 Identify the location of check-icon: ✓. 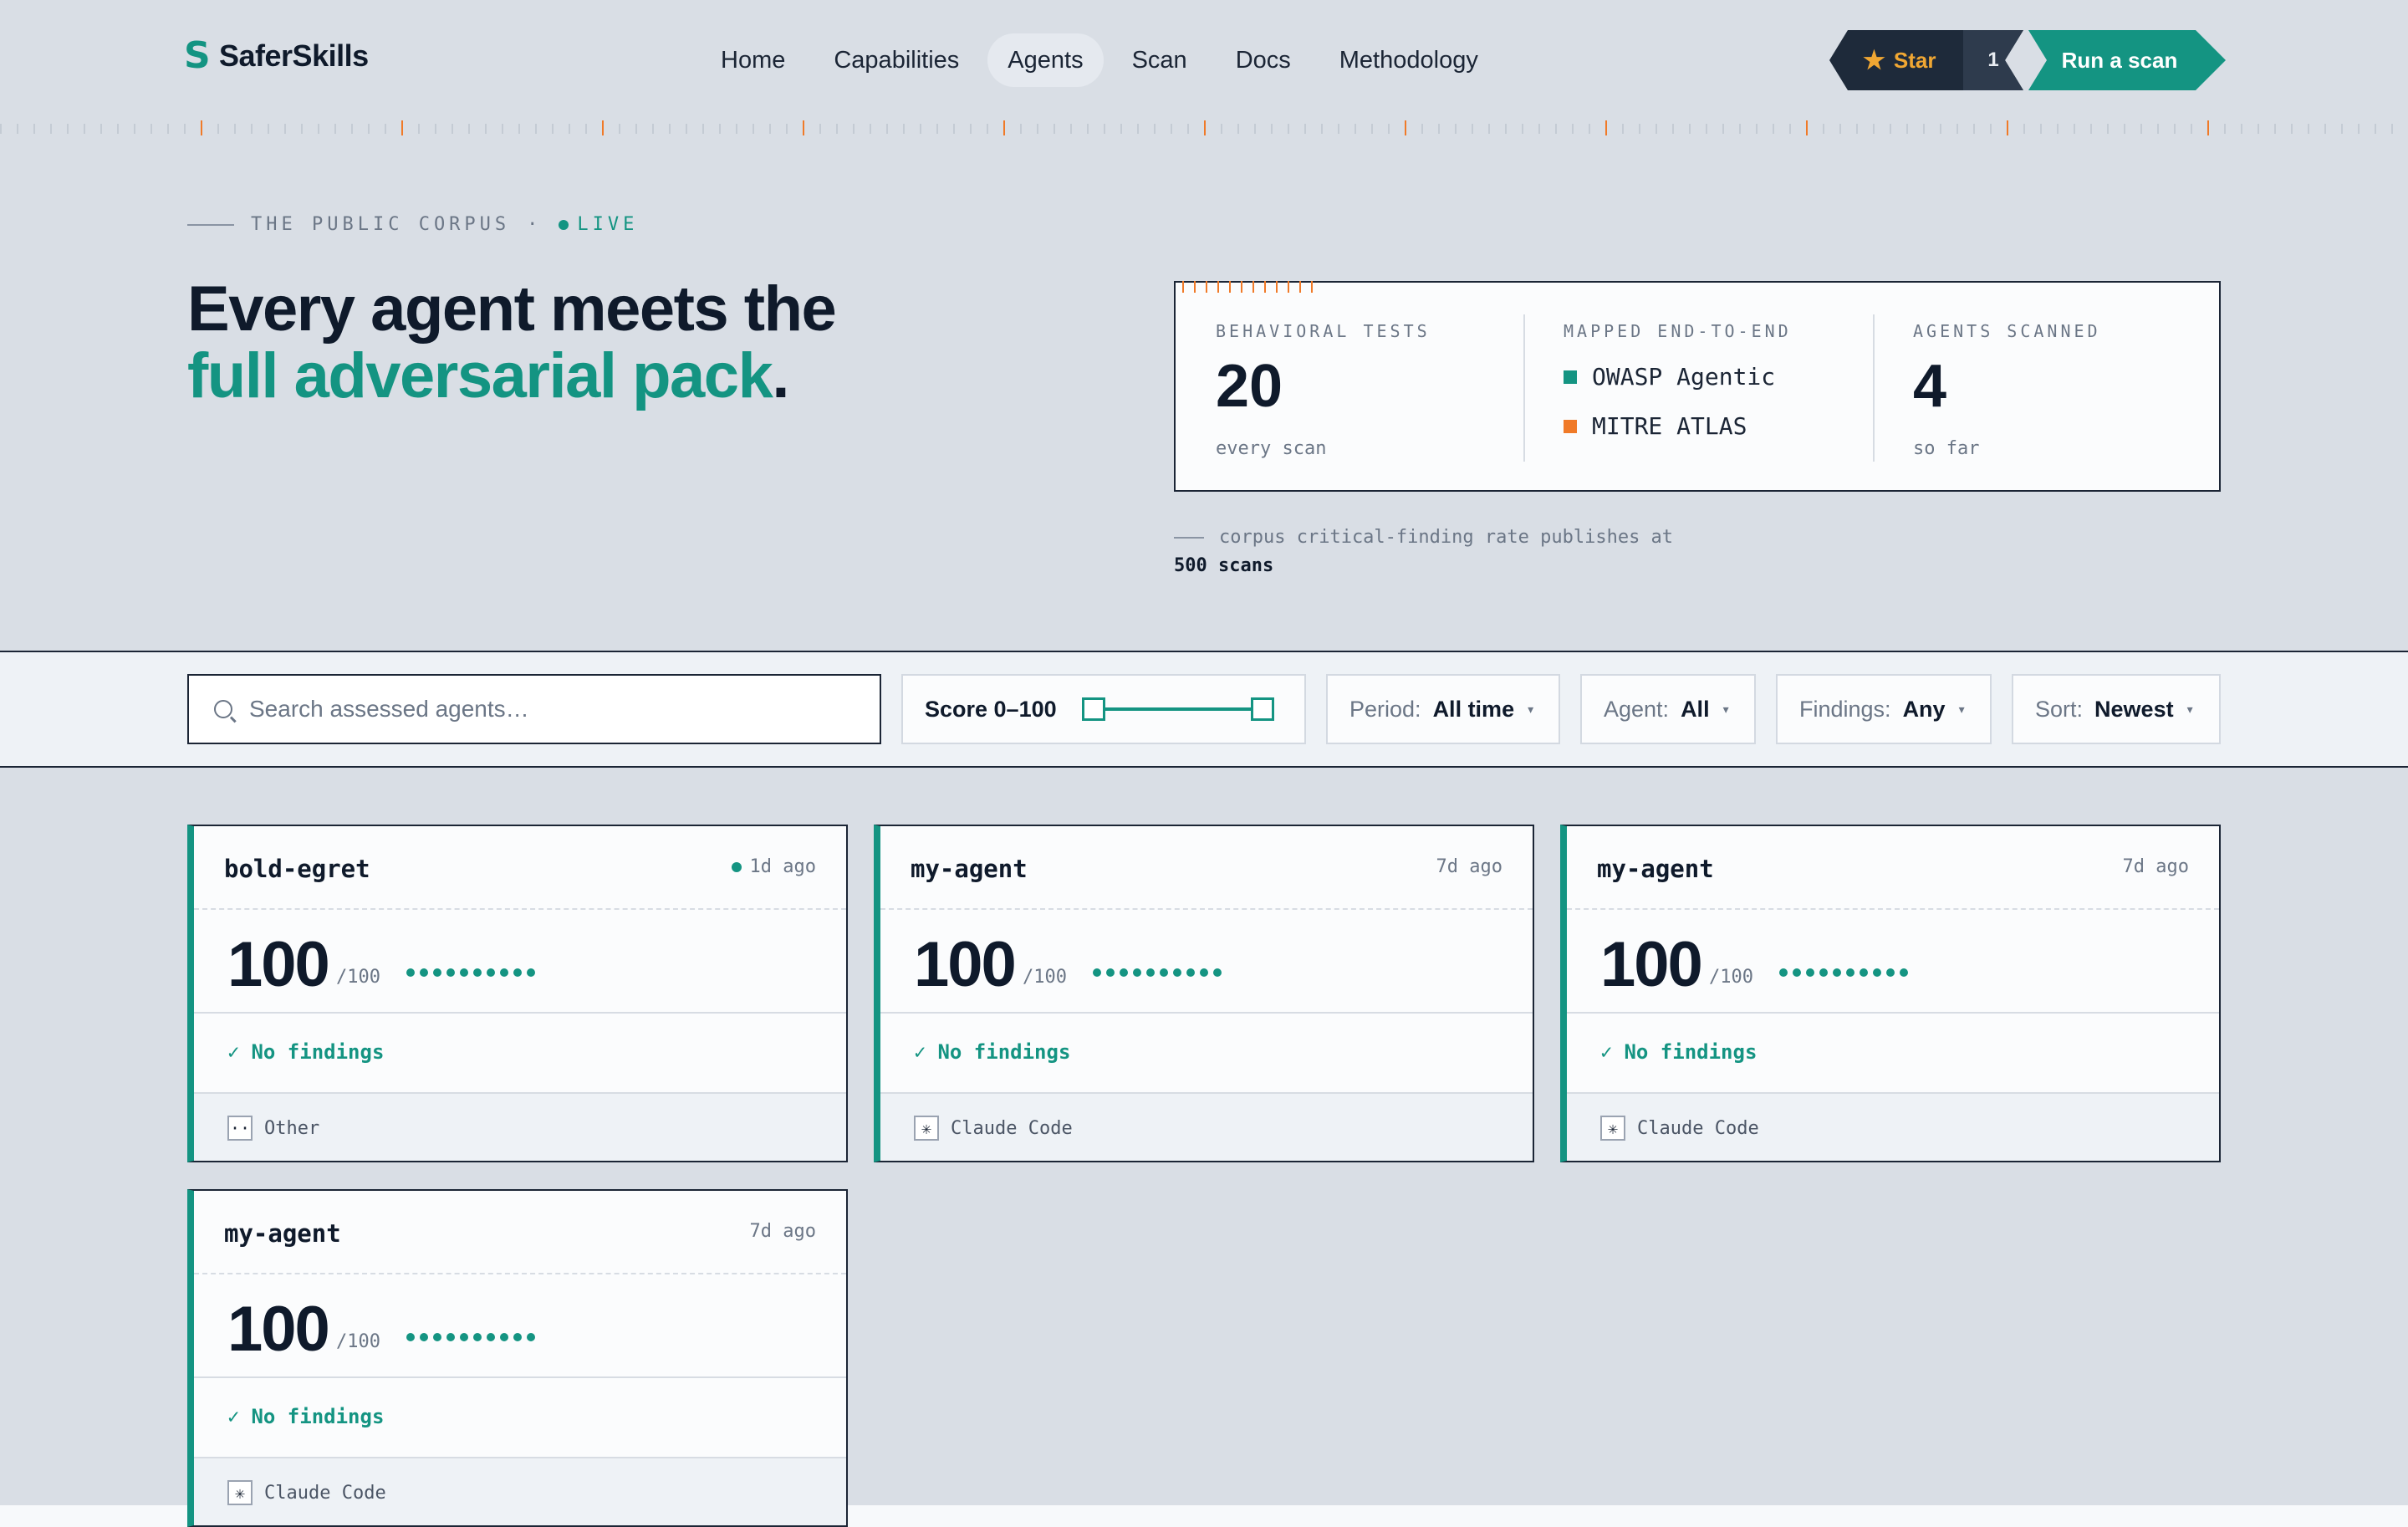
(233, 1416).